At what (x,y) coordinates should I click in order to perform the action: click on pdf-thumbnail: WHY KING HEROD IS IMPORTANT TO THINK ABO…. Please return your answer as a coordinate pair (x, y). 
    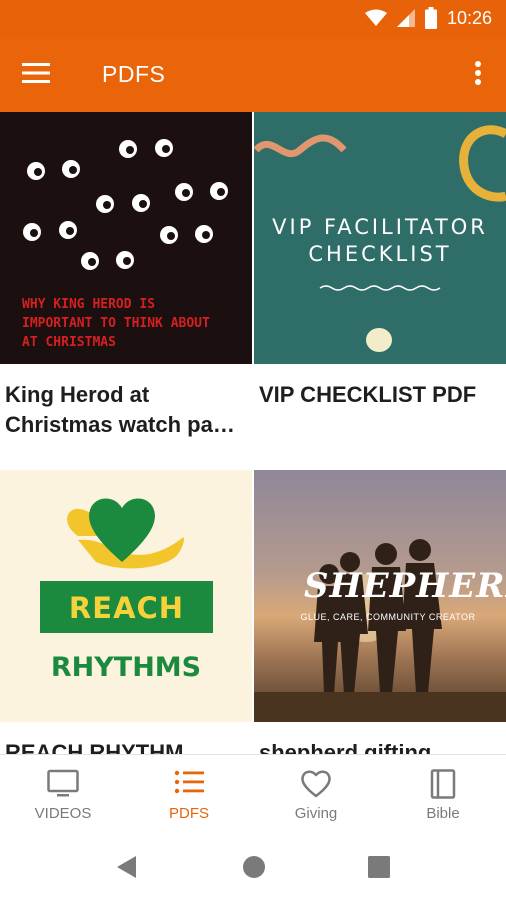
    Looking at the image, I should click on (126, 238).